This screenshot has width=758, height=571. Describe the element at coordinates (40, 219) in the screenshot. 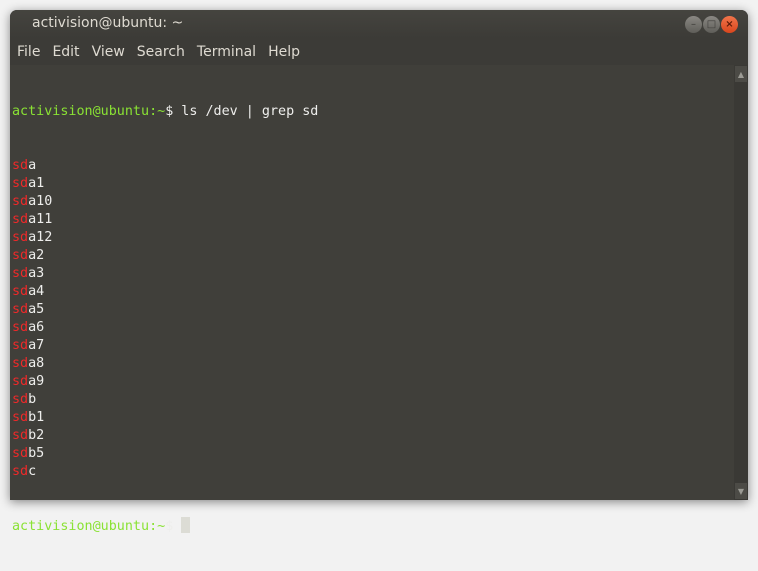

I see `device-suffix: a11` at that location.